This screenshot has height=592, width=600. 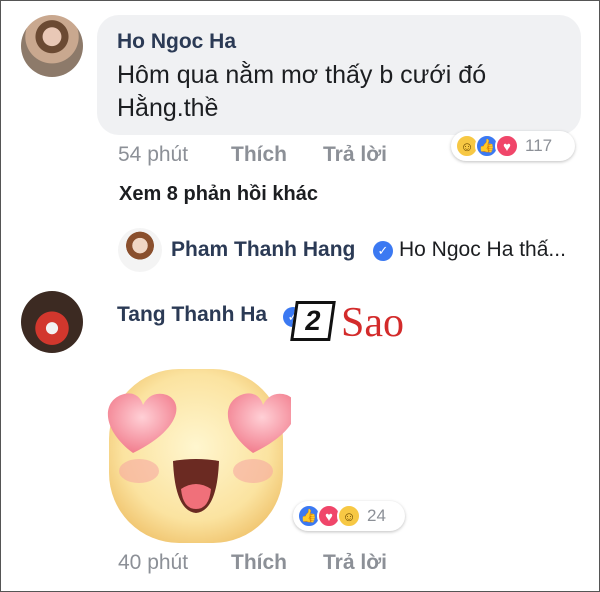 I want to click on reaction-summary: ☺ 👍 ♥ 117, so click(x=513, y=146).